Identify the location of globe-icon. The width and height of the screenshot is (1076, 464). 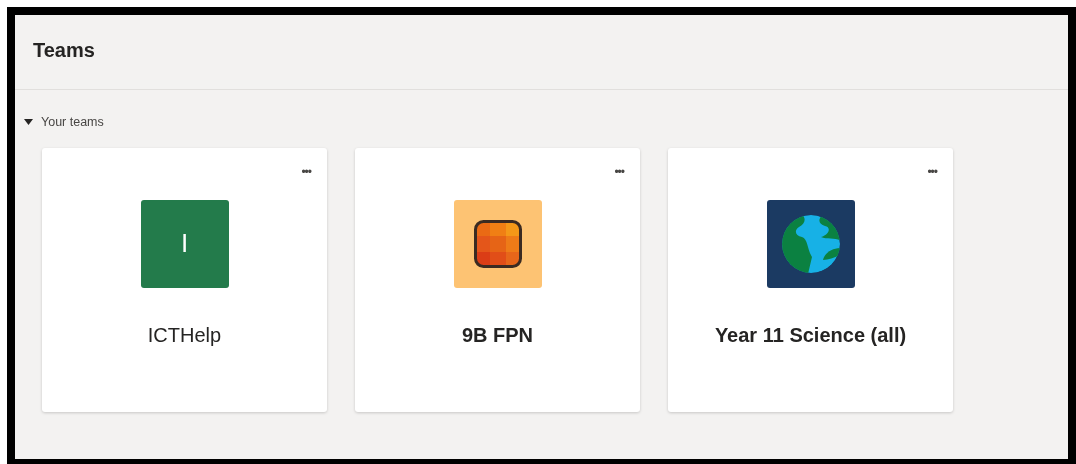
(810, 243).